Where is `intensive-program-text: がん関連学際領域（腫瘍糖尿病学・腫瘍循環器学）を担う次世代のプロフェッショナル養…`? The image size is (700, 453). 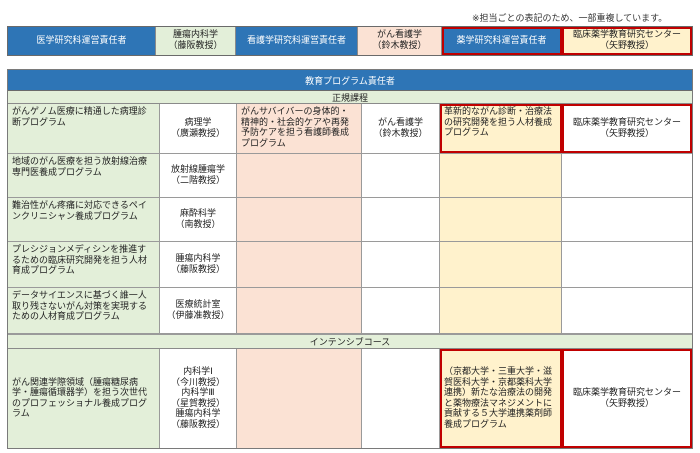 intensive-program-text: がん関連学際領域（腫瘍糖尿病学・腫瘍循環器学）を担う次世代のプロフェッショナル養… is located at coordinates (80, 398).